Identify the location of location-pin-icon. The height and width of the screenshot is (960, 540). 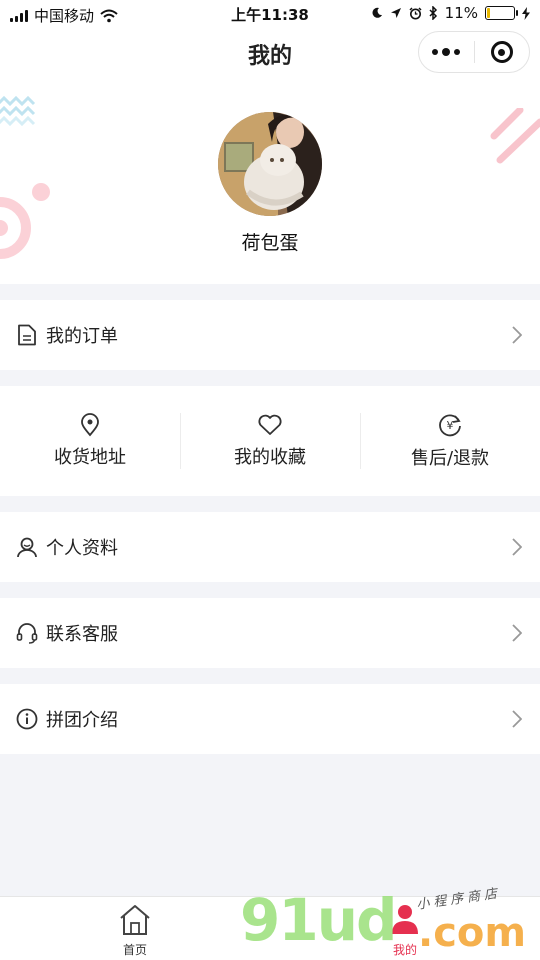
(90, 425).